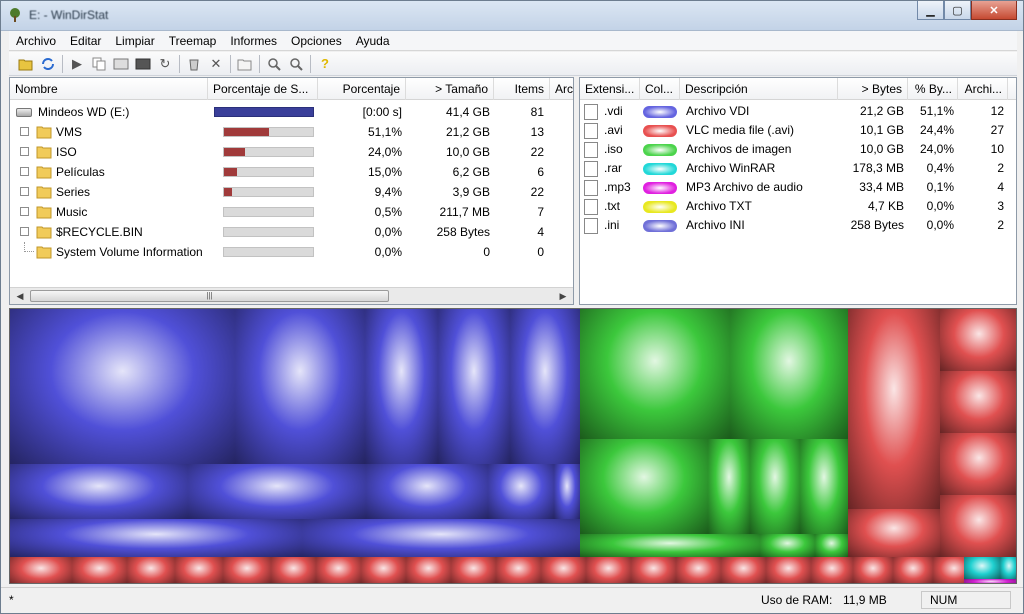 Image resolution: width=1024 pixels, height=614 pixels. Describe the element at coordinates (134, 41) in the screenshot. I see `menu-limpiar: Limpiar` at that location.